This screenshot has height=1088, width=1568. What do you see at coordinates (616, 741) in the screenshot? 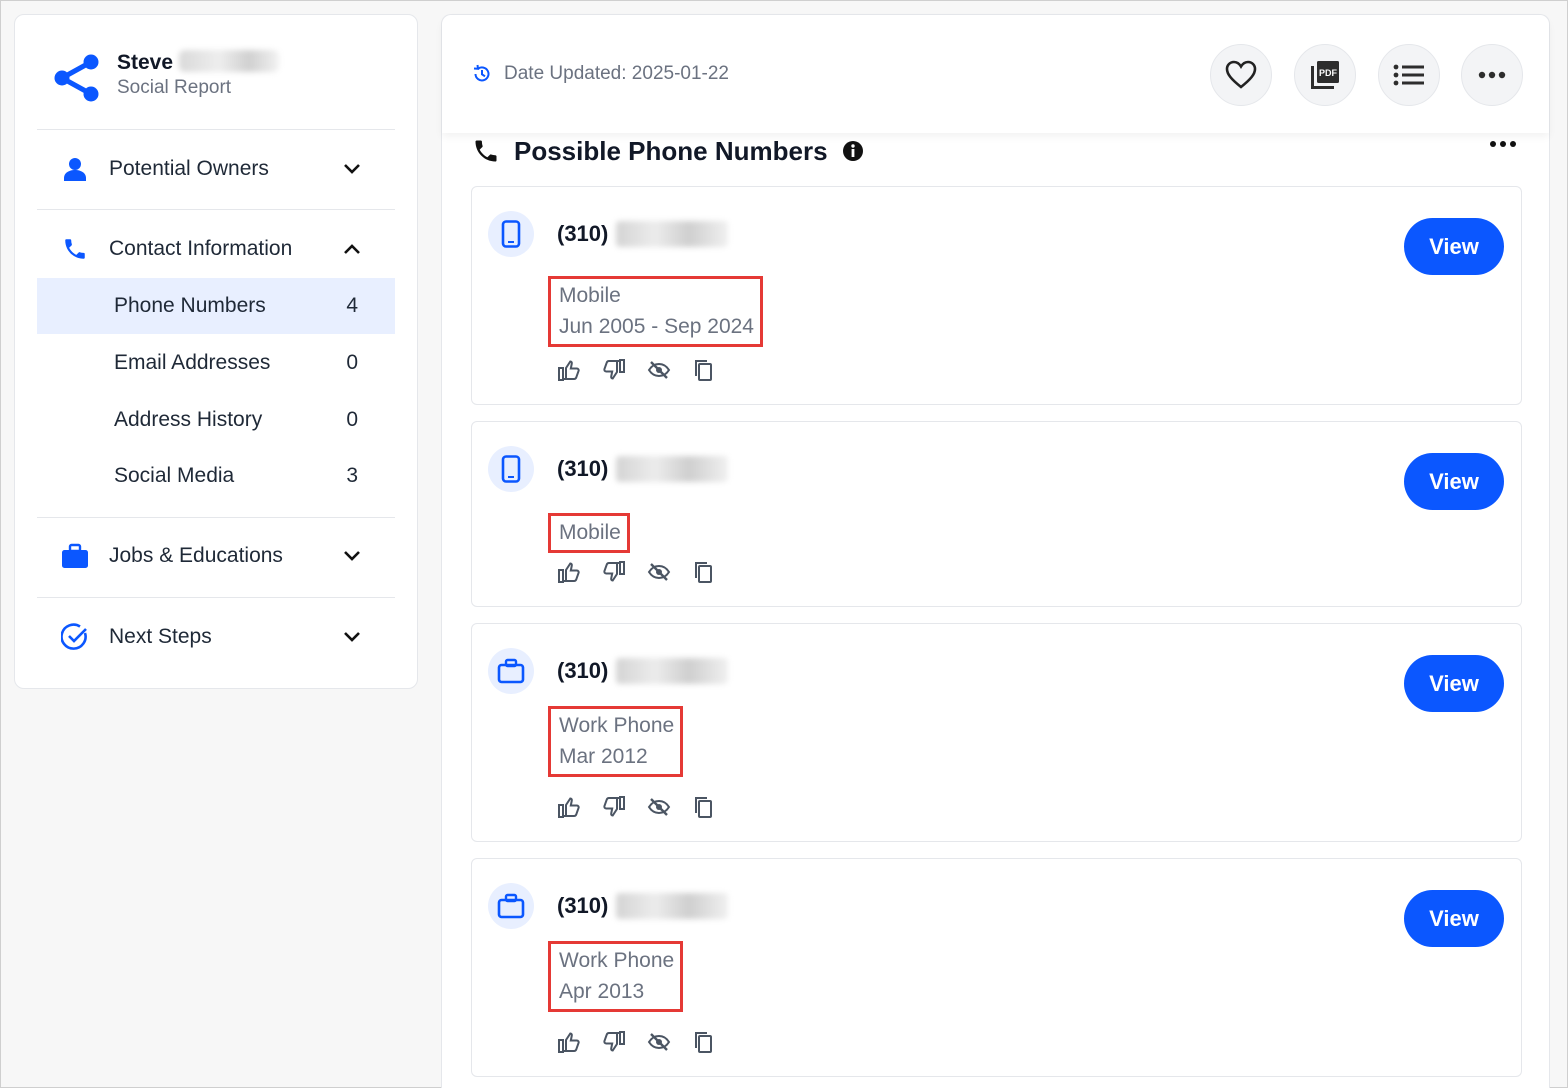
I see `phone-meta-highlight: Work Phone Mar 2012` at bounding box center [616, 741].